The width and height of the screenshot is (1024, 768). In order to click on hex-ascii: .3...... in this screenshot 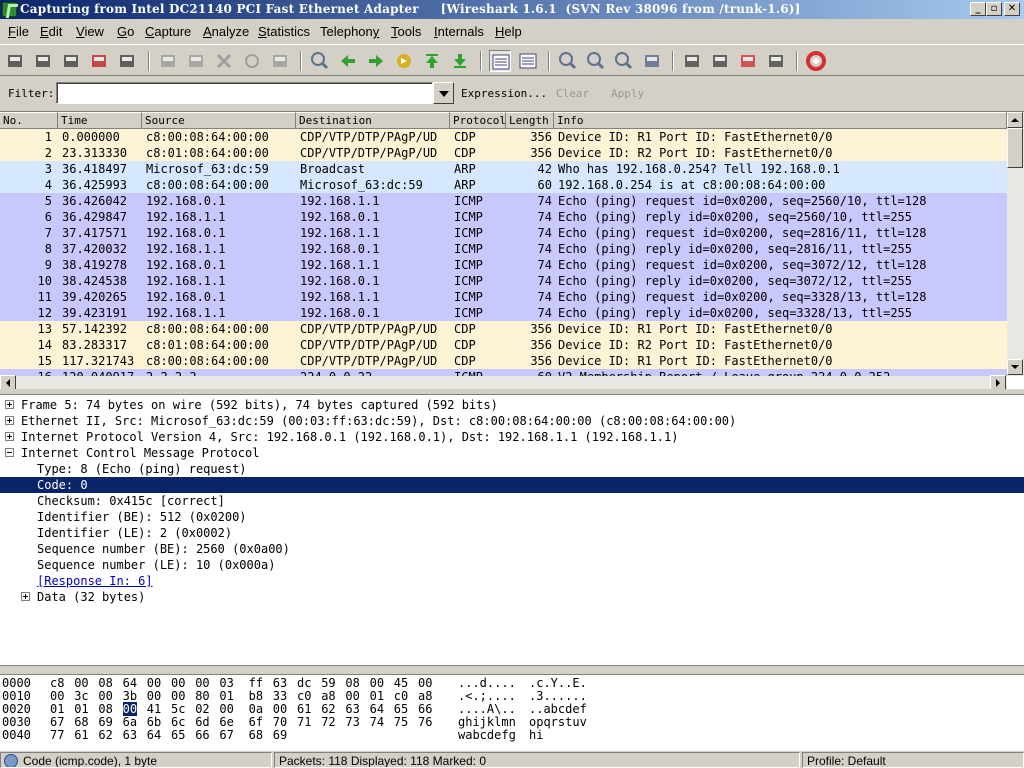, I will do `click(558, 696)`.